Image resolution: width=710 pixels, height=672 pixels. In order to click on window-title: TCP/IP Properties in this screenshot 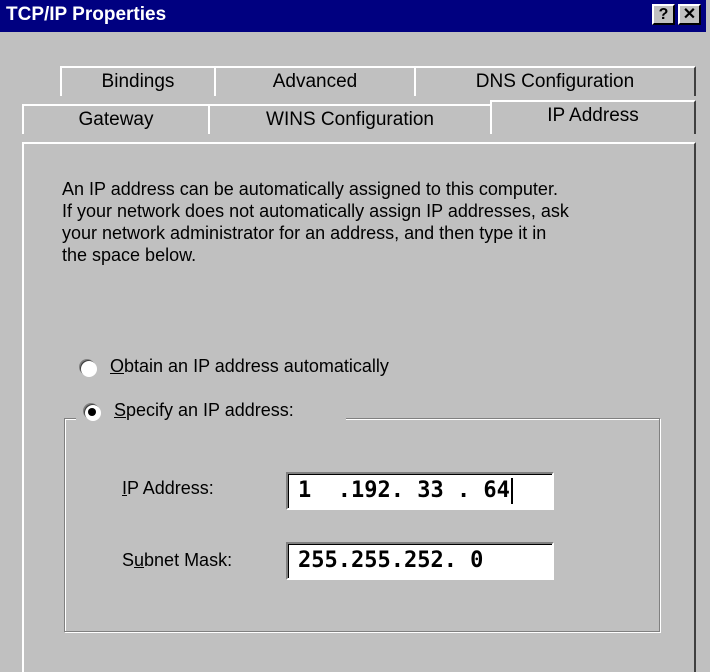, I will do `click(86, 14)`.